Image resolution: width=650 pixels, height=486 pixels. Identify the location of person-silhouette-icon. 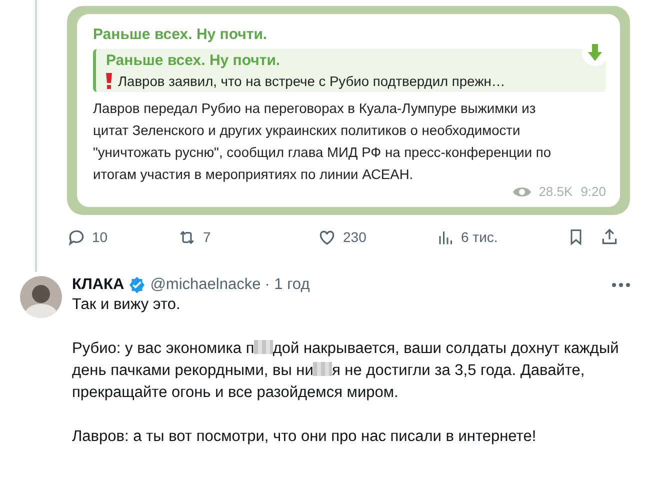
(41, 300).